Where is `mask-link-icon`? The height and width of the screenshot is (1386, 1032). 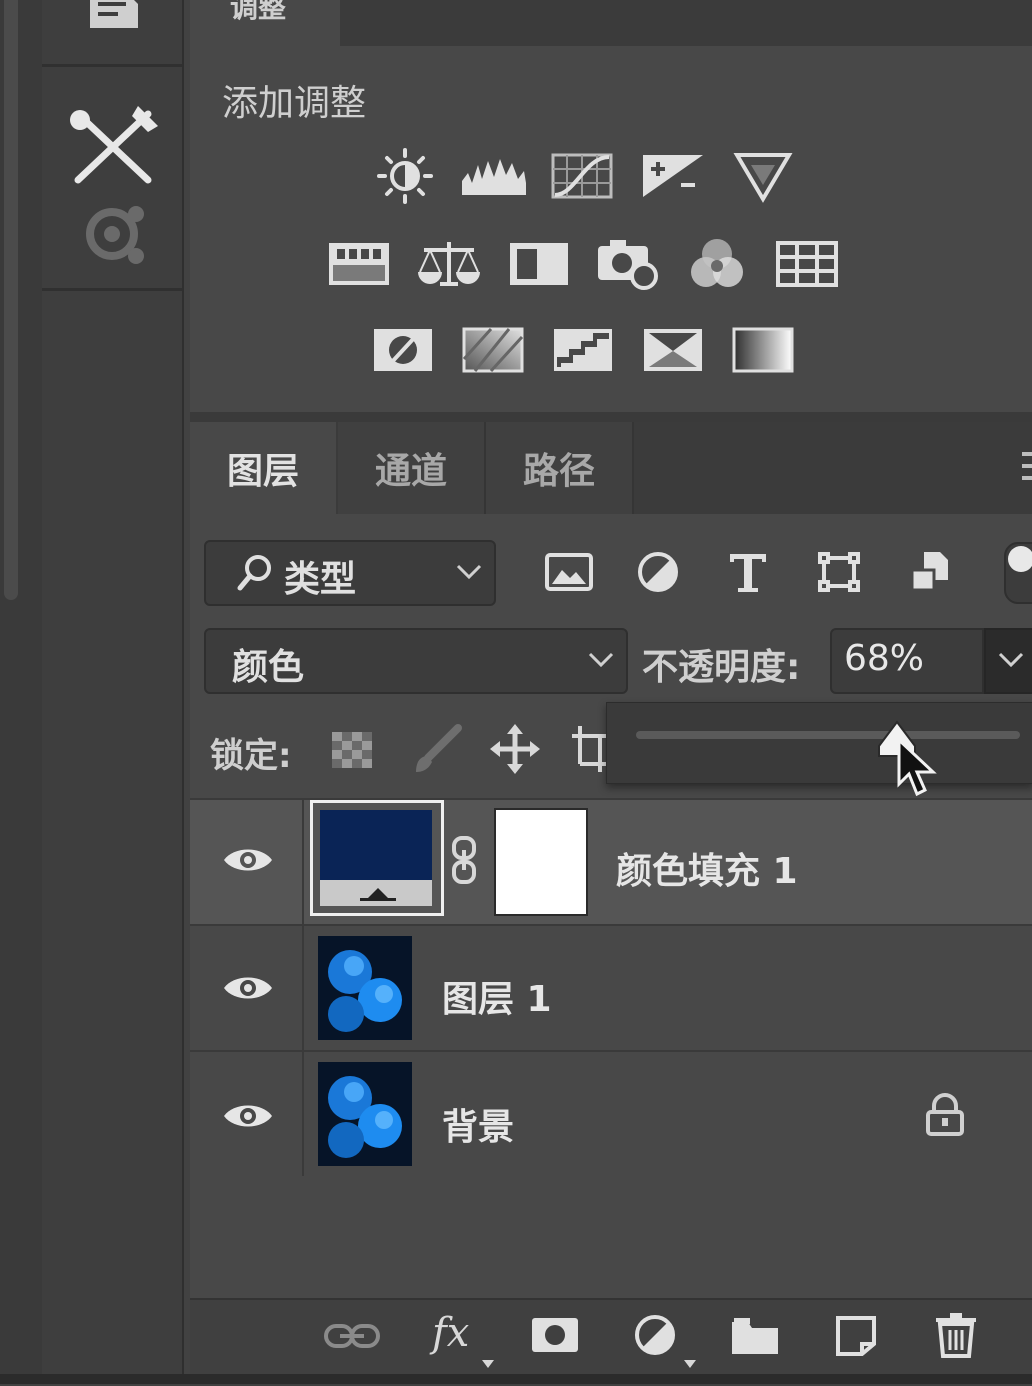 mask-link-icon is located at coordinates (464, 860).